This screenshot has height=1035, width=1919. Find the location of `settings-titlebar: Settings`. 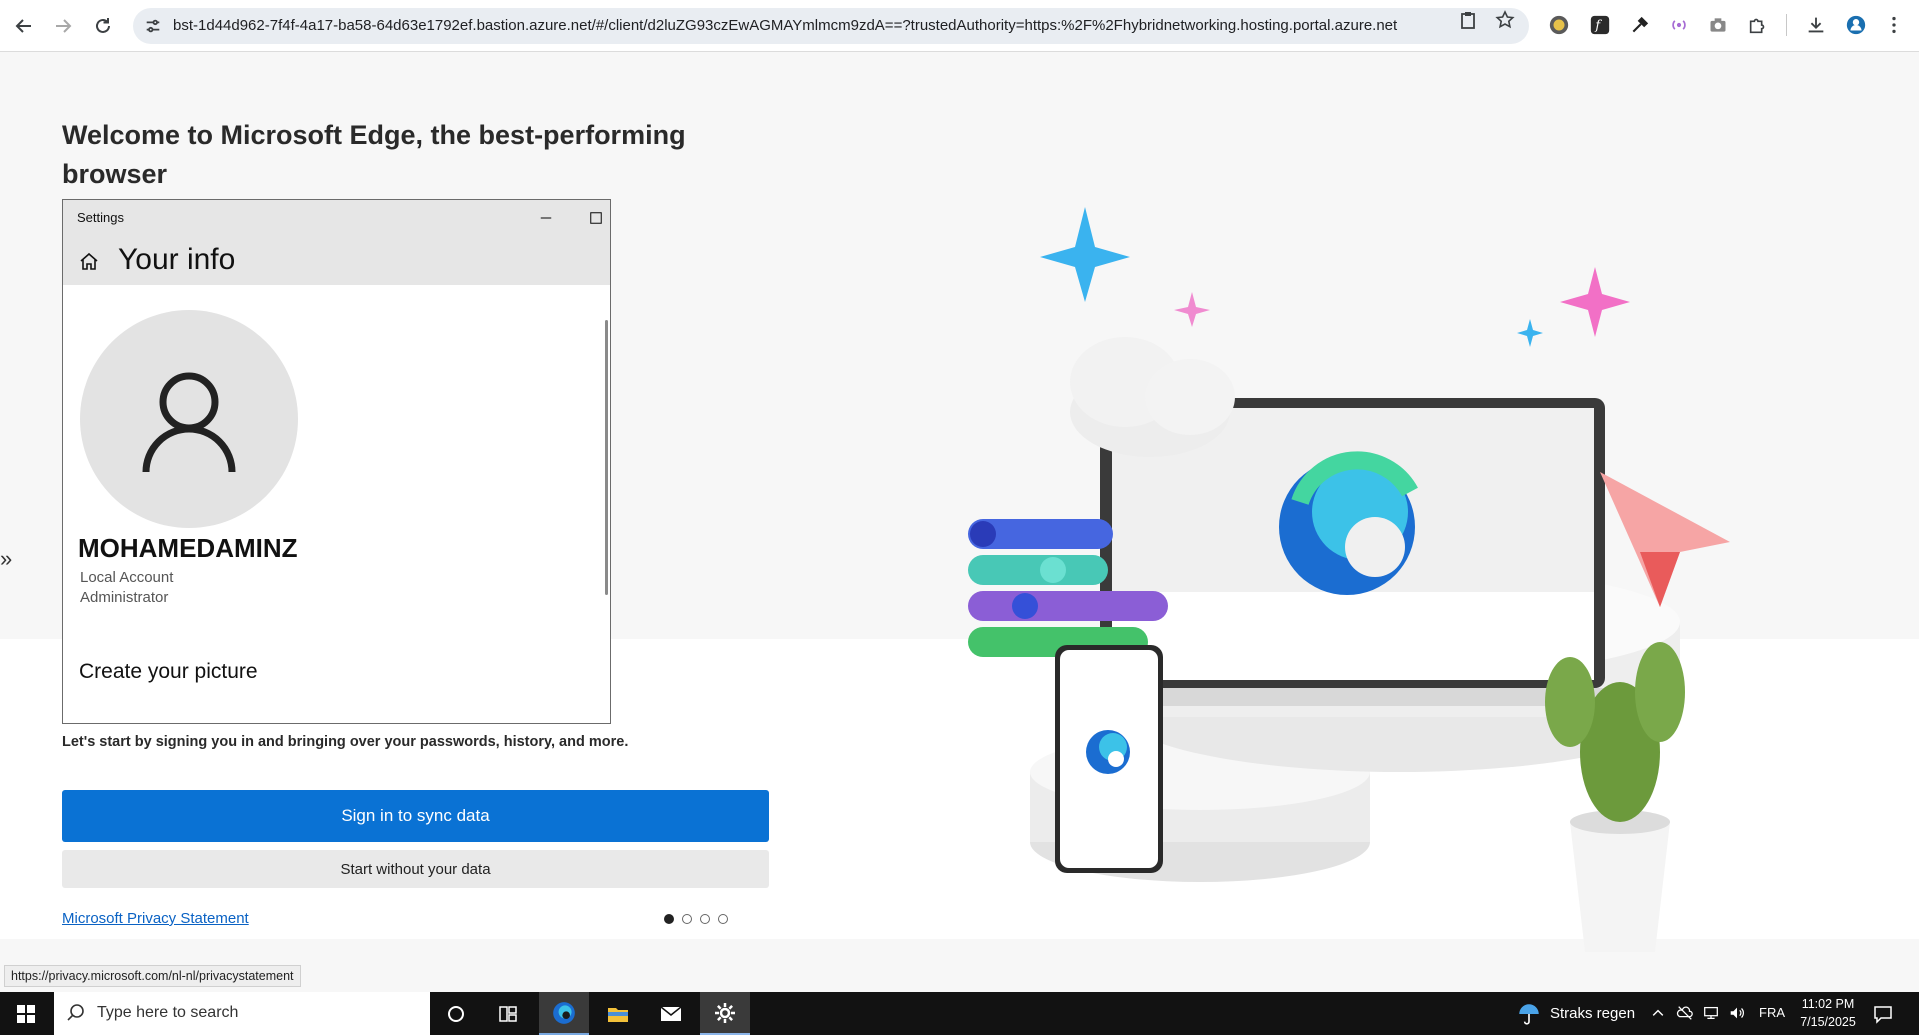

settings-titlebar: Settings is located at coordinates (336, 217).